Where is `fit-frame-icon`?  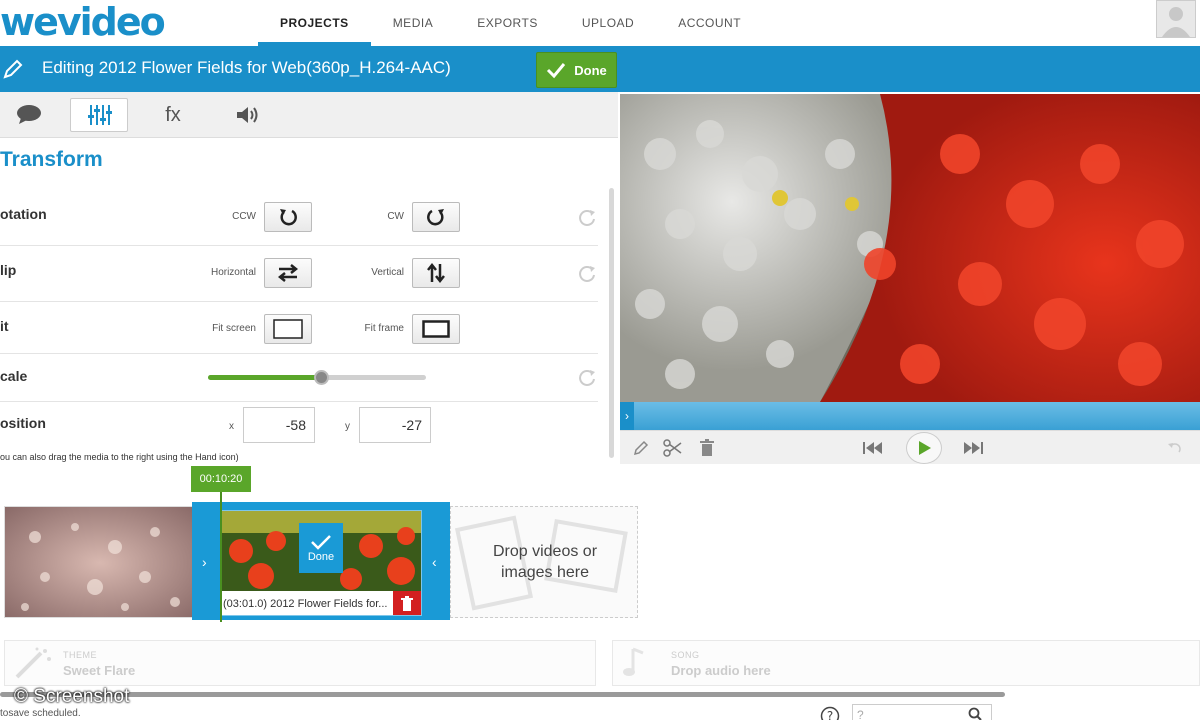
fit-frame-icon is located at coordinates (436, 329).